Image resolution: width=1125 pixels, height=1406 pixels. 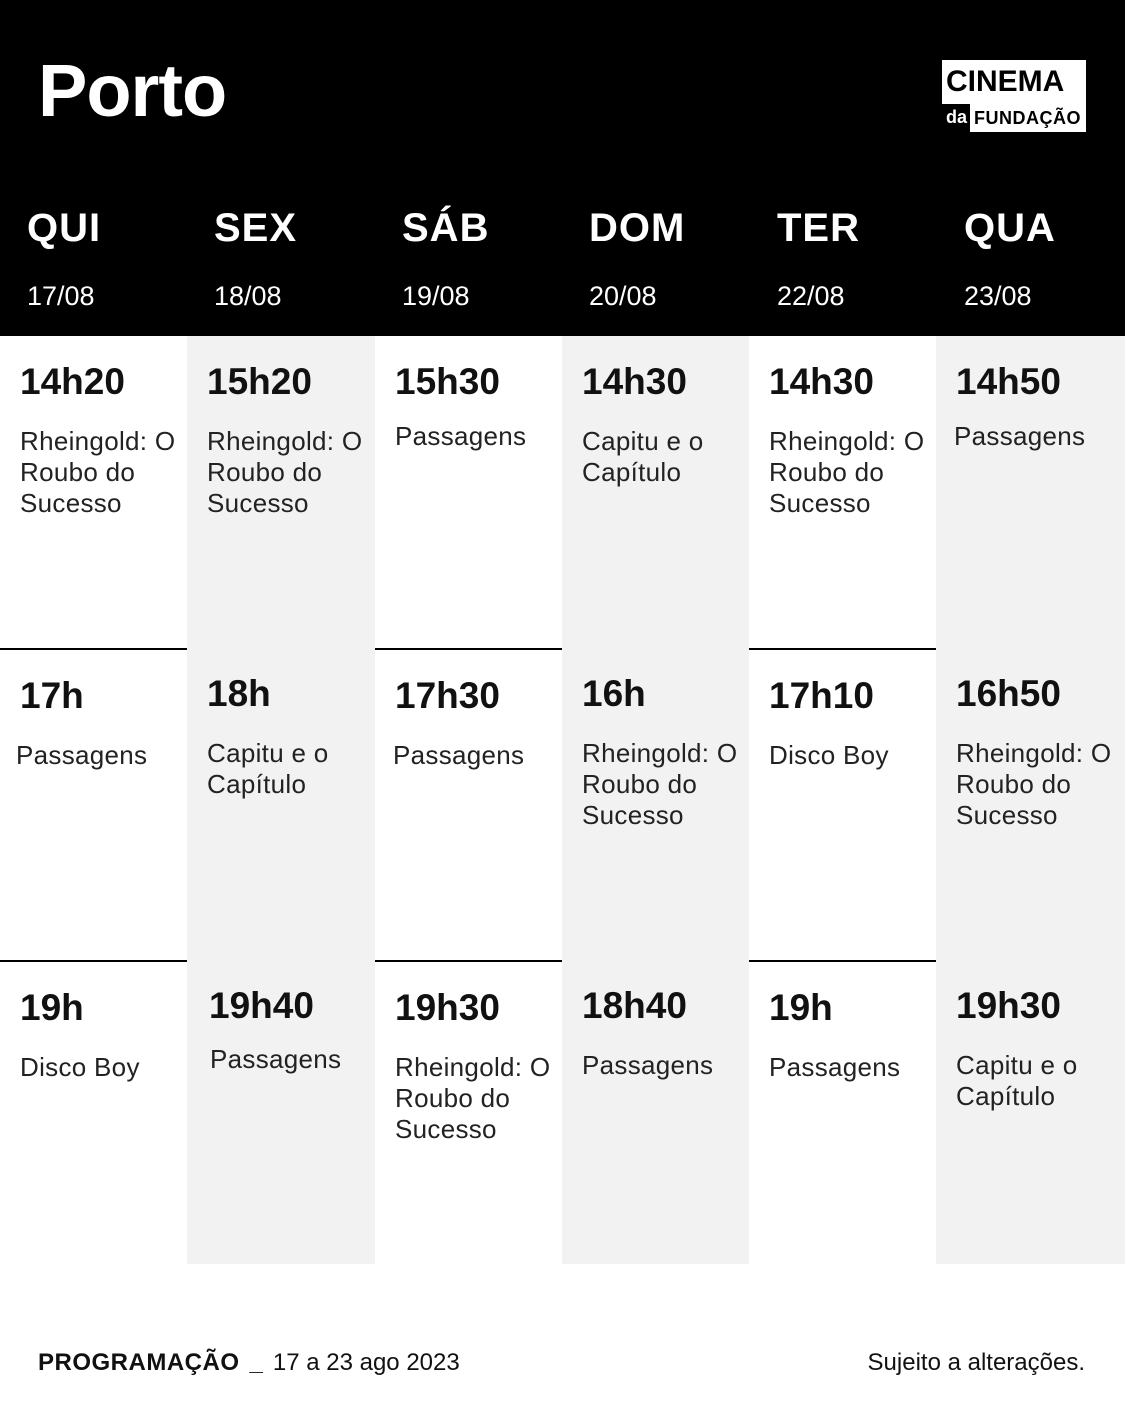 What do you see at coordinates (256, 228) in the screenshot?
I see `day-name: SEX` at bounding box center [256, 228].